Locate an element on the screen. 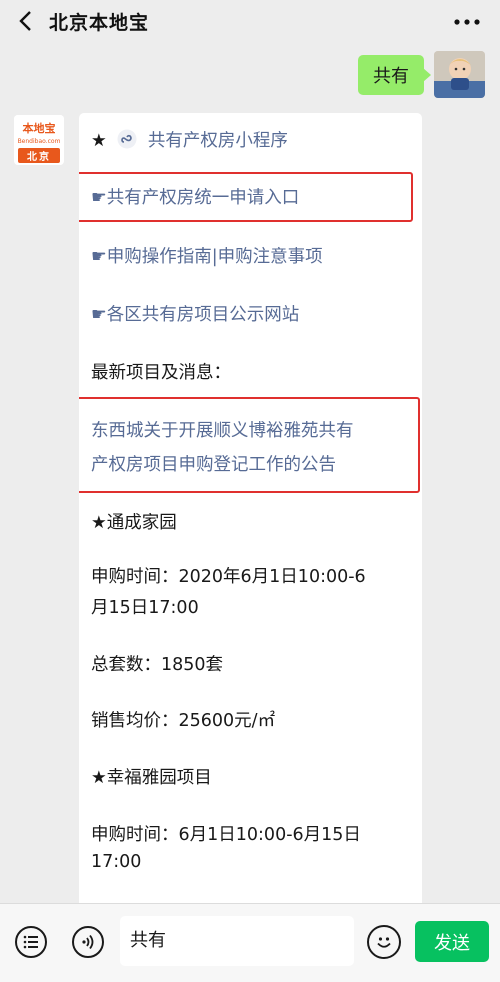  project1-name: ★通成家园 is located at coordinates (134, 523).